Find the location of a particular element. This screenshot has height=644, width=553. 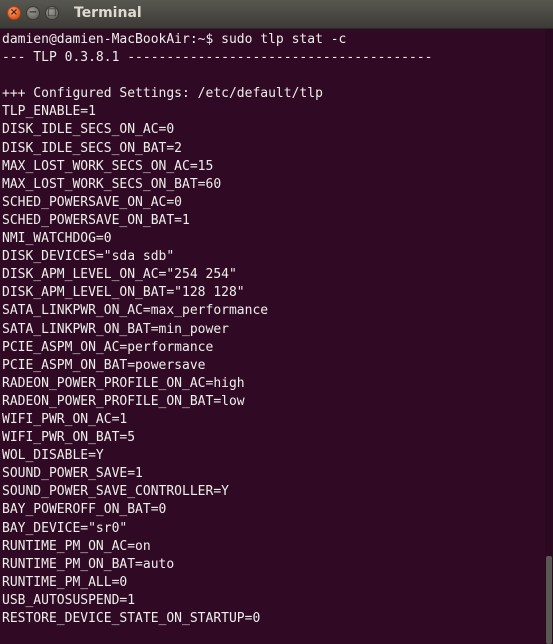

maximize-window-button: □ is located at coordinates (52, 13).